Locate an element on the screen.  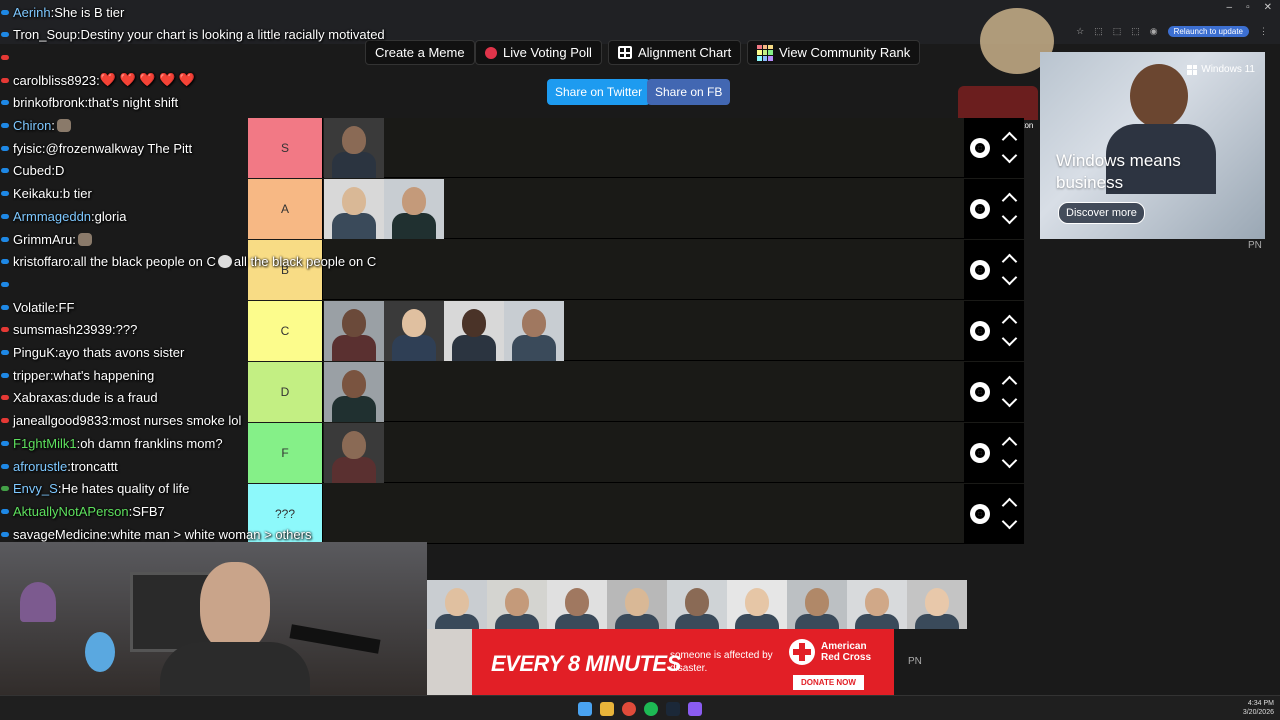
system-clock: 4:34 PM 3/20/2026 is located at coordinates (1258, 708).